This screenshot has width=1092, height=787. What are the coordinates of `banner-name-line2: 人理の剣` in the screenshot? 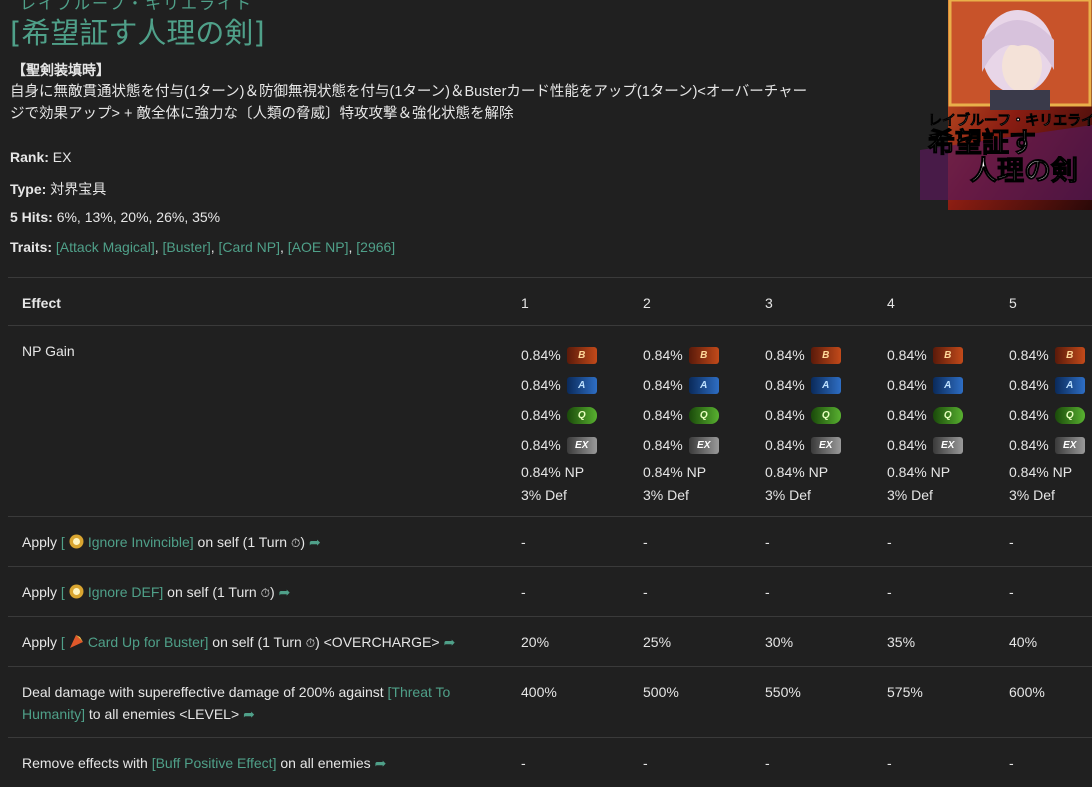 It's located at (1024, 171).